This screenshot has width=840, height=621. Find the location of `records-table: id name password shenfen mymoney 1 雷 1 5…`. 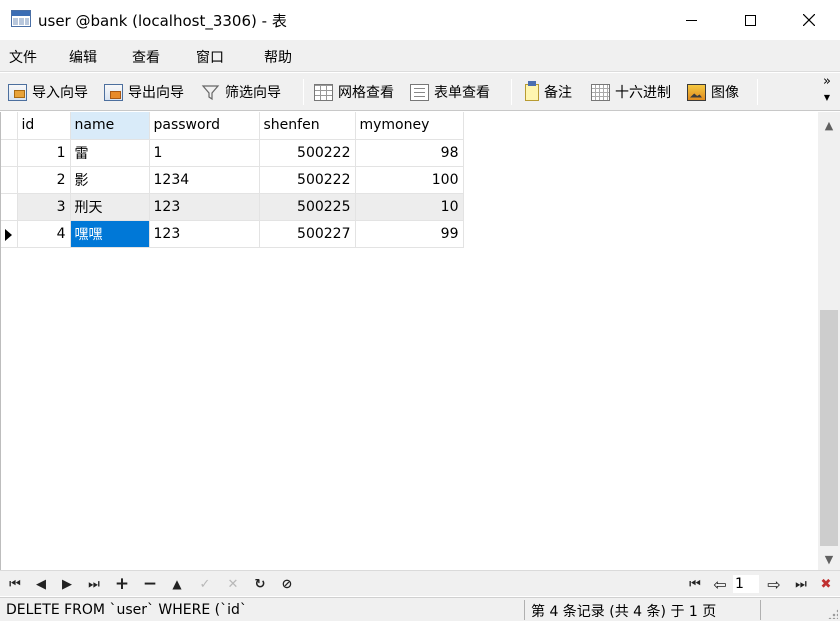

records-table: id name password shenfen mymoney 1 雷 1 5… is located at coordinates (232, 180).